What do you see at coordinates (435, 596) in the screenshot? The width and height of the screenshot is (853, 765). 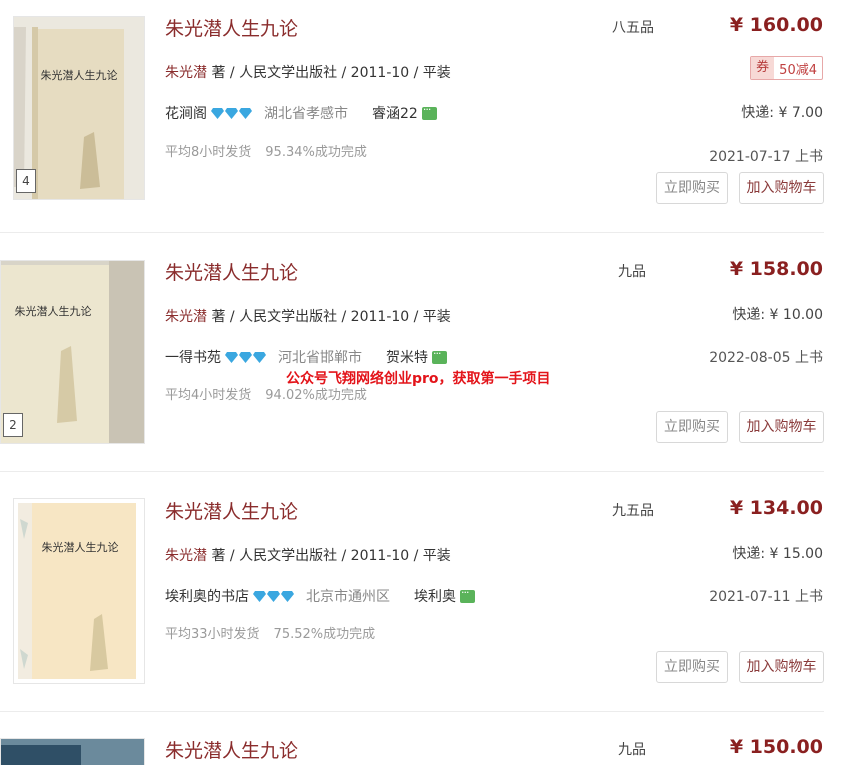 I see `seller-name: 埃利奥` at bounding box center [435, 596].